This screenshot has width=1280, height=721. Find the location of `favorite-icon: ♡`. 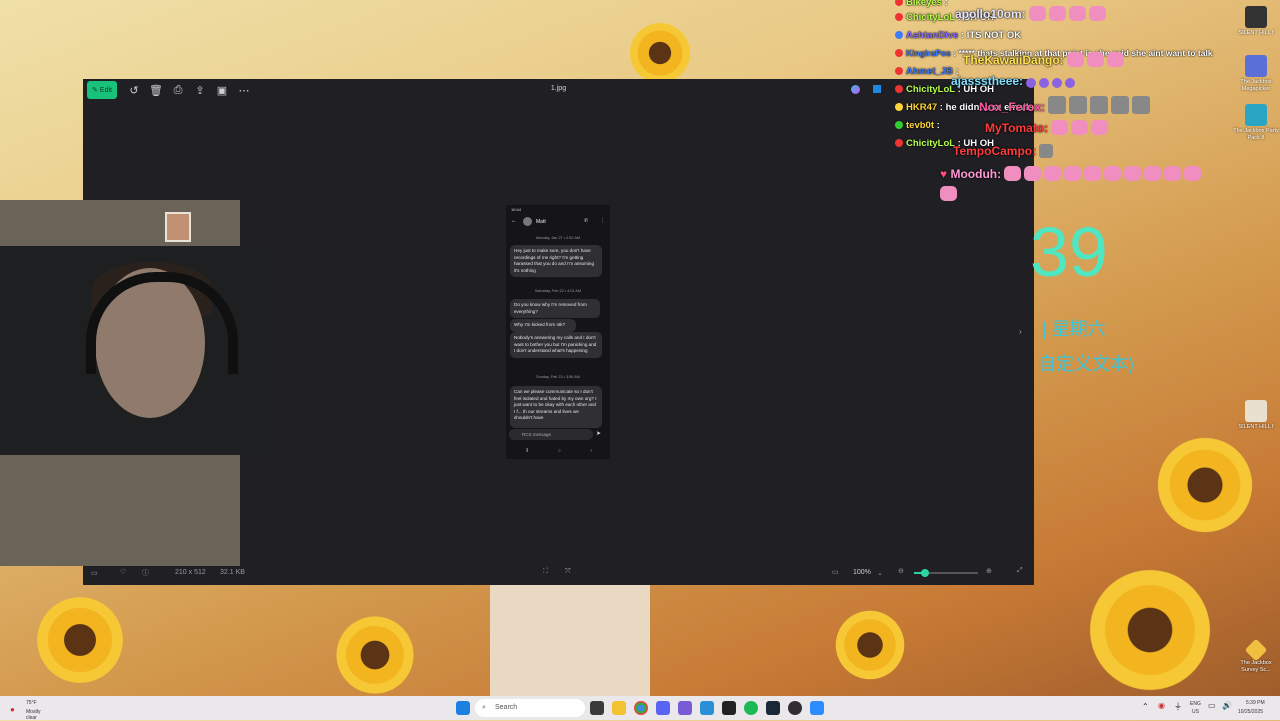

favorite-icon: ♡ is located at coordinates (123, 572).